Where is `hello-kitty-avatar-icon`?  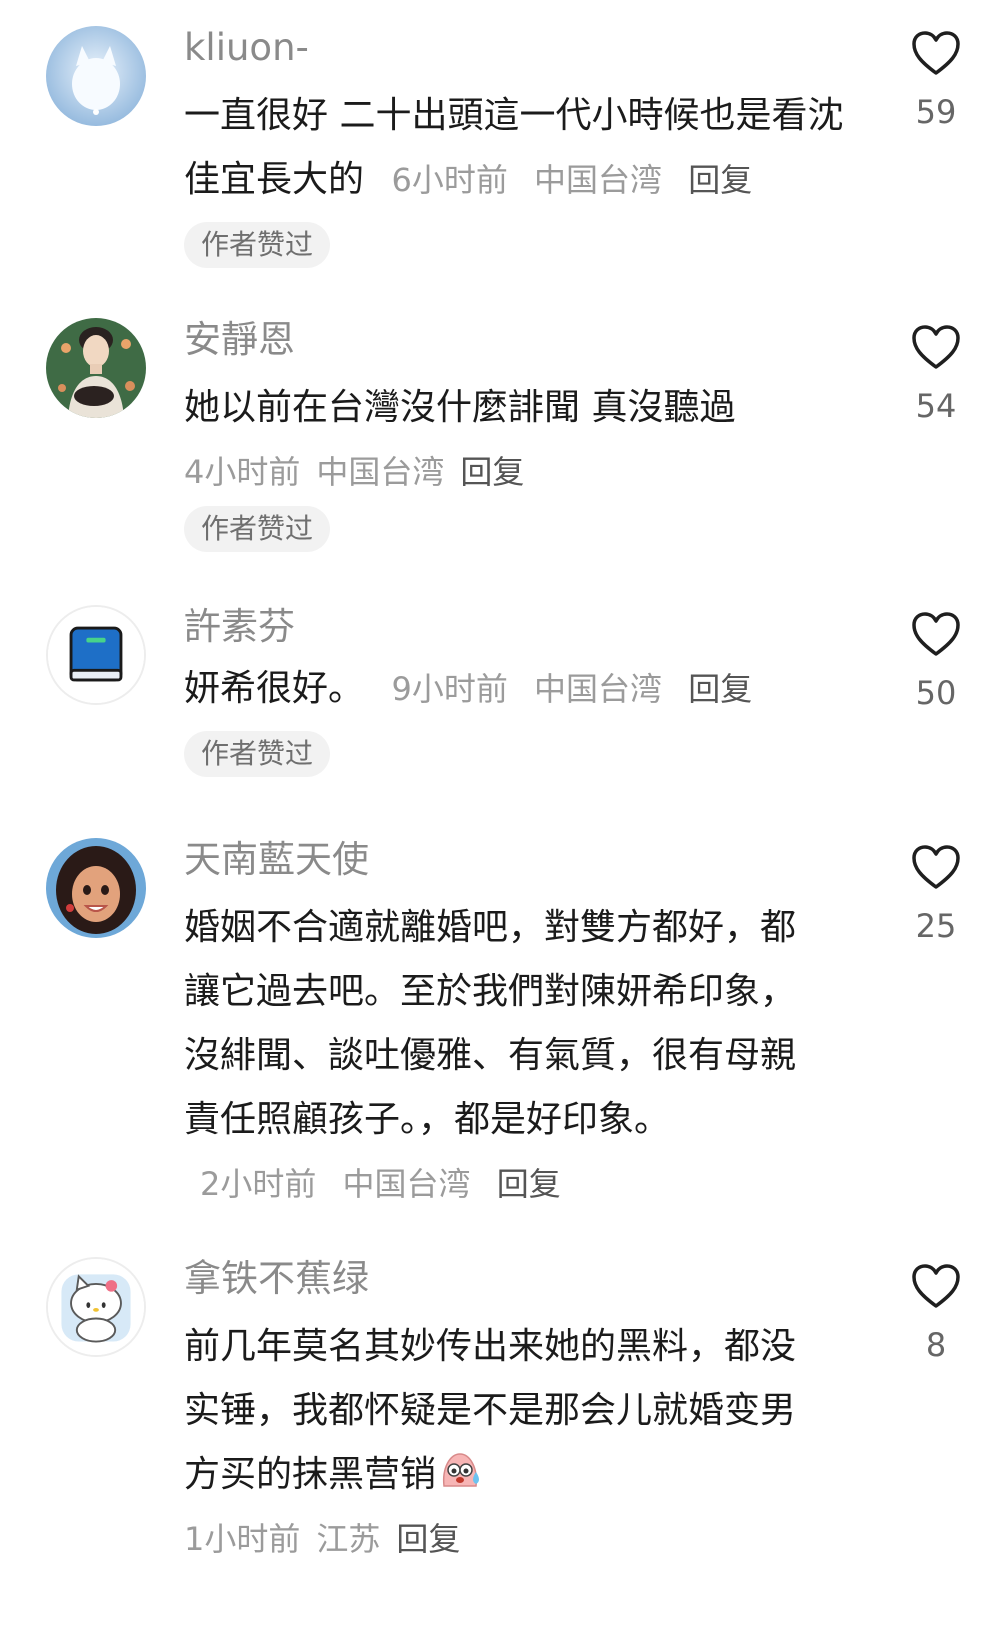 hello-kitty-avatar-icon is located at coordinates (96, 1307).